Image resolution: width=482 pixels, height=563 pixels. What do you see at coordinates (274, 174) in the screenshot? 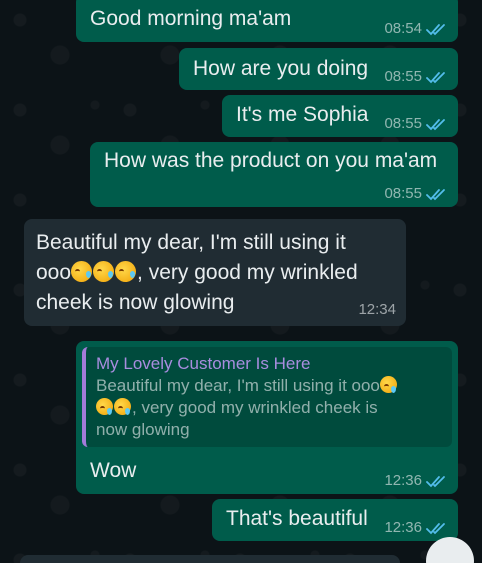
I see `message-outgoing: How was the product on you ma'am 08:55` at bounding box center [274, 174].